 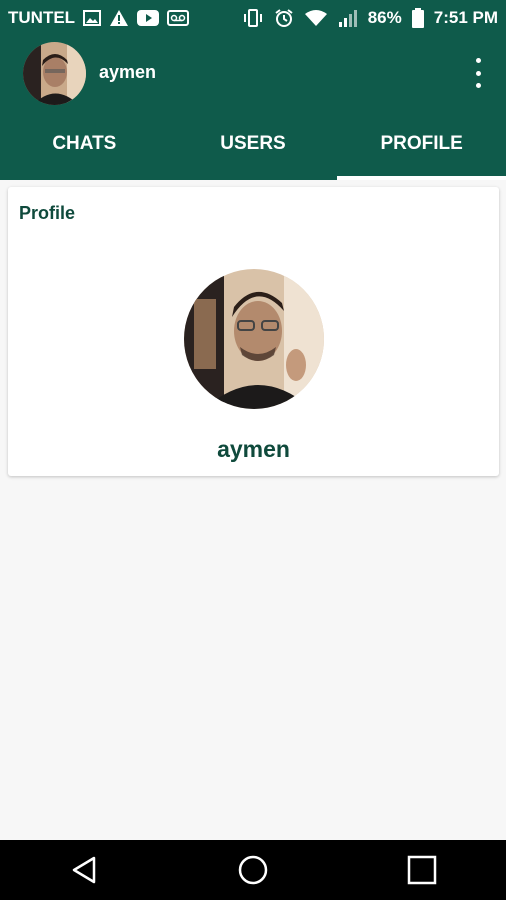 What do you see at coordinates (316, 18) in the screenshot?
I see `wifi-icon` at bounding box center [316, 18].